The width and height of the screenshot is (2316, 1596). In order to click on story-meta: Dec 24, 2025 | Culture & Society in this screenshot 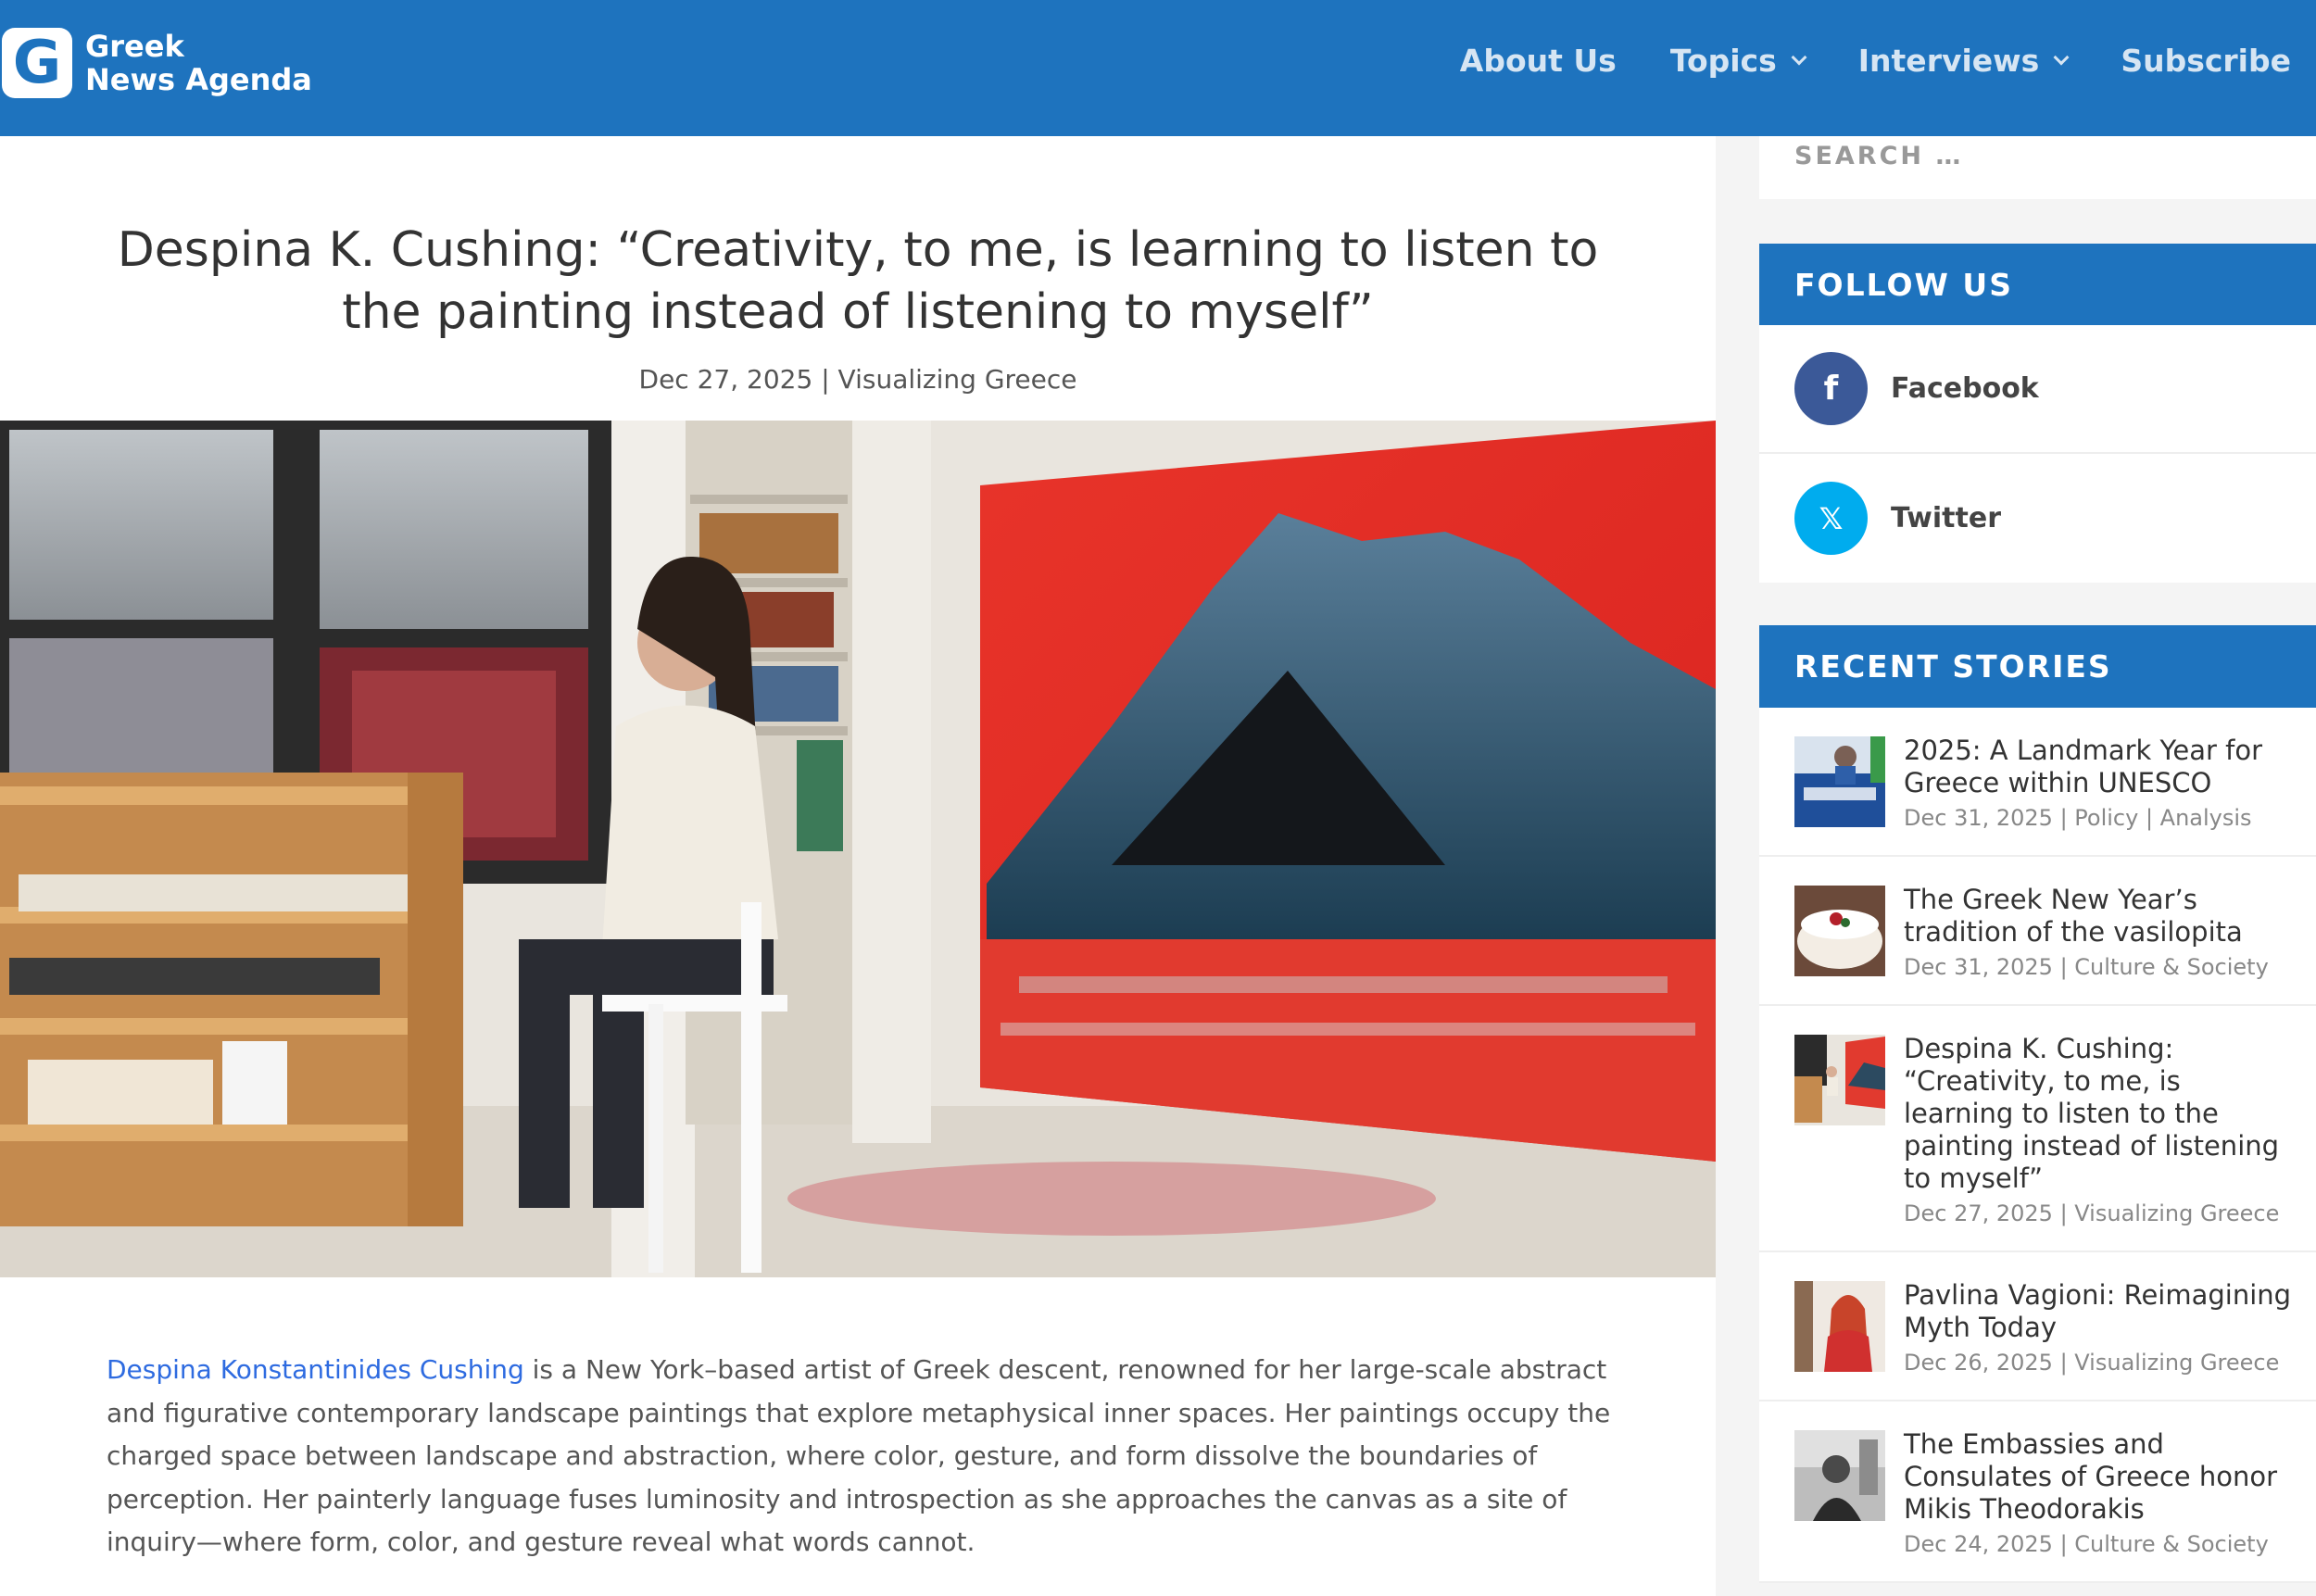, I will do `click(2086, 1544)`.